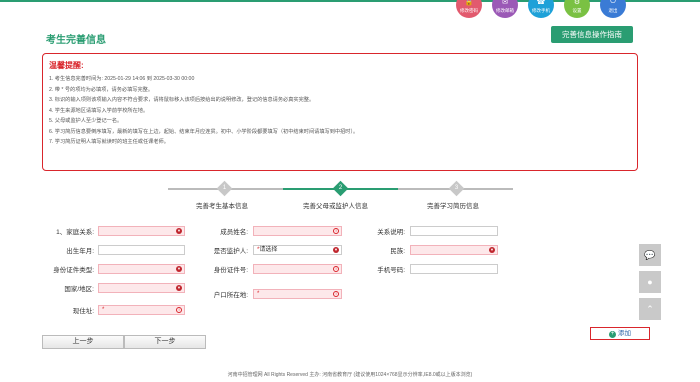 Image resolution: width=700 pixels, height=382 pixels. I want to click on id-type-select: ▼, so click(141, 269).